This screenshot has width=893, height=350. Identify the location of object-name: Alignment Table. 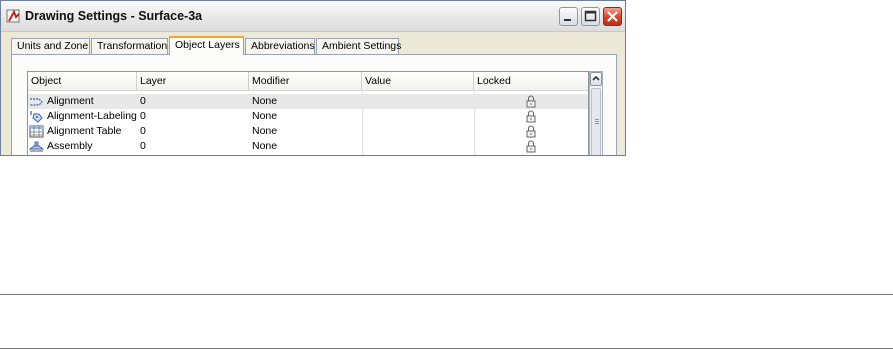
(84, 131).